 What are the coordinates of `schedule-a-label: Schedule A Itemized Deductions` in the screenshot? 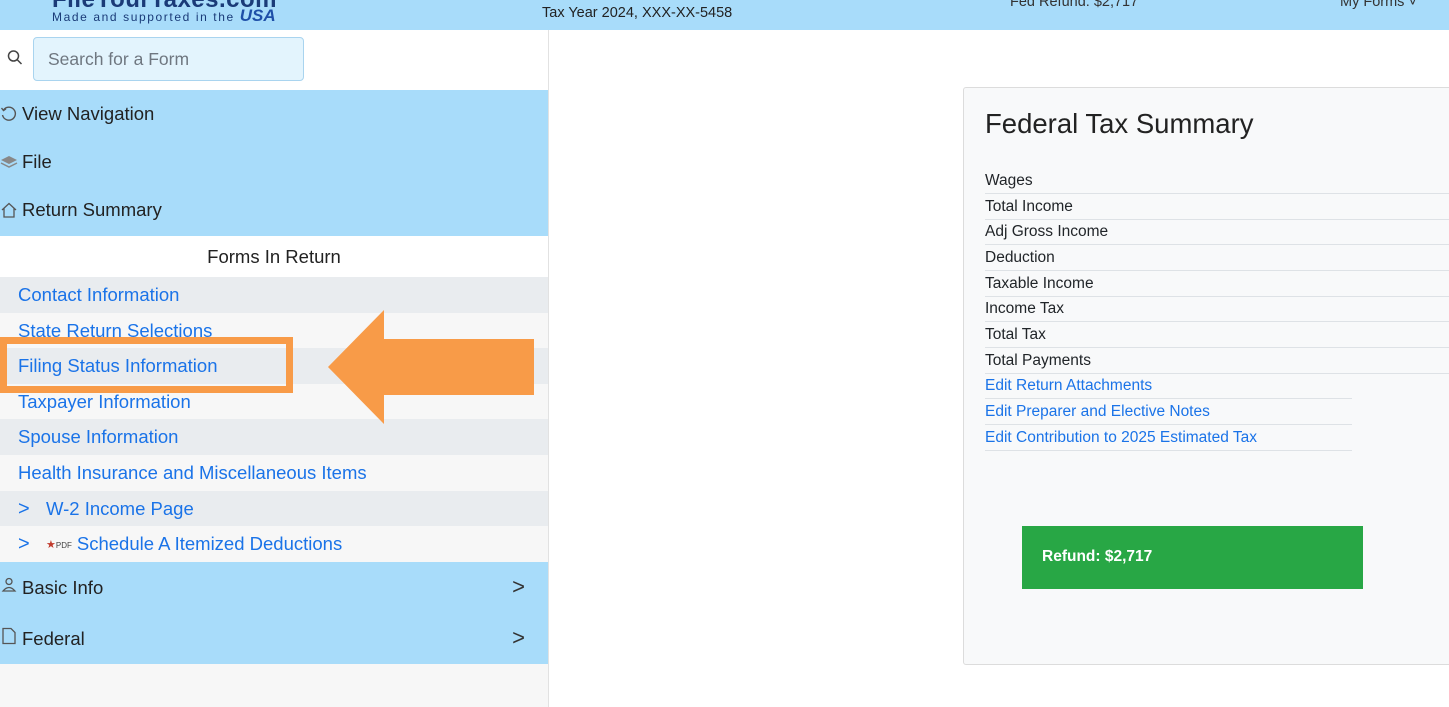 It's located at (209, 543).